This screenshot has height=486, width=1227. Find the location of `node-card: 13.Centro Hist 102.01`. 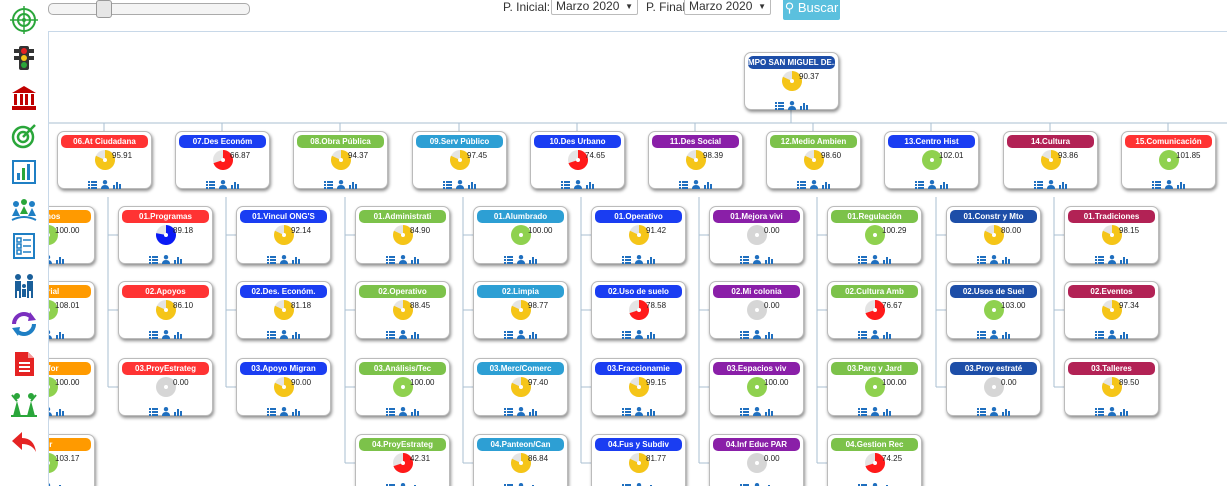

node-card: 13.Centro Hist 102.01 is located at coordinates (931, 160).